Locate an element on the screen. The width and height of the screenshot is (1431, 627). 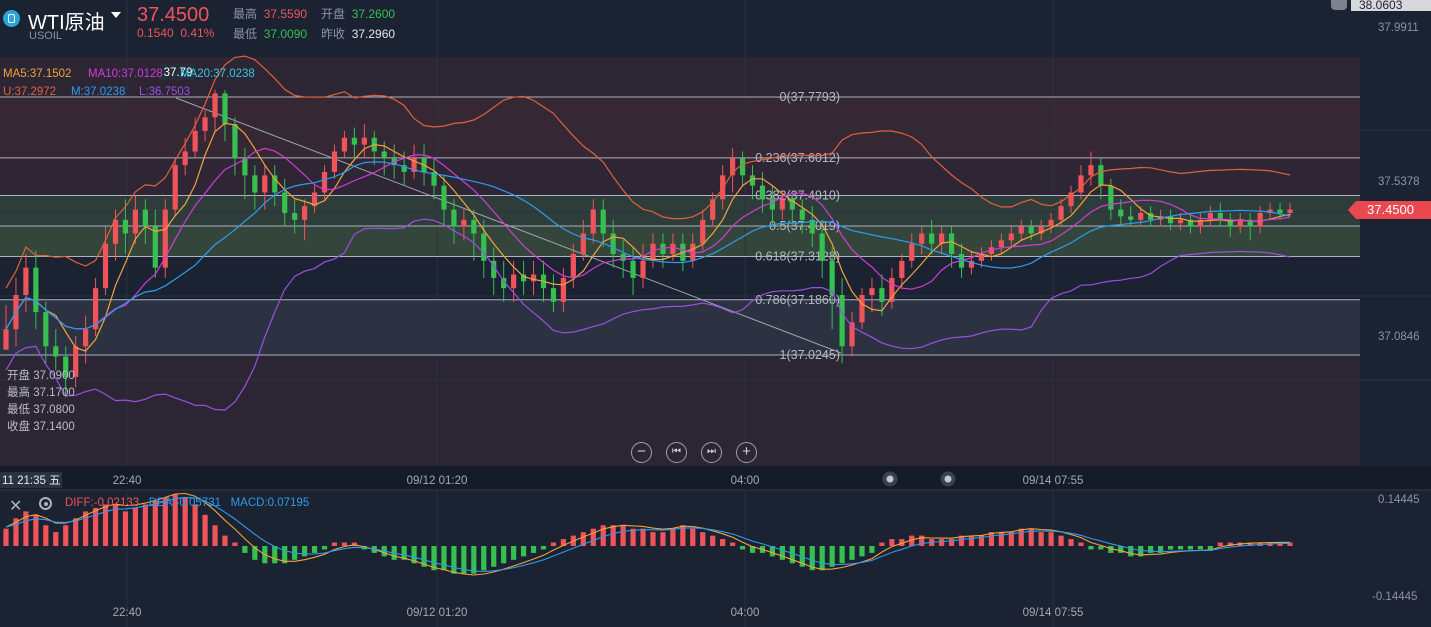
bell-icon is located at coordinates (1339, 5).